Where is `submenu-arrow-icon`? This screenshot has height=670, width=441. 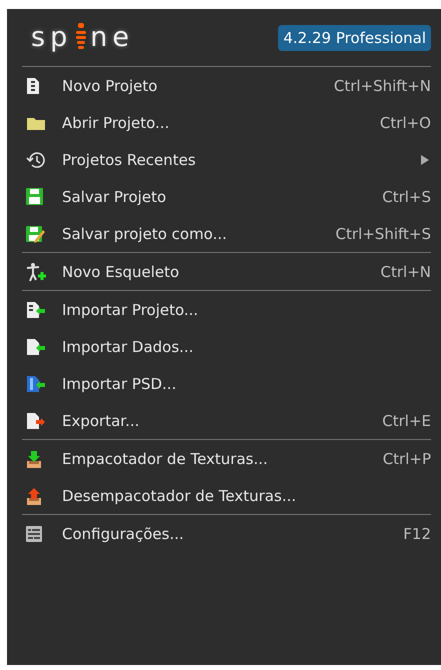 submenu-arrow-icon is located at coordinates (425, 159).